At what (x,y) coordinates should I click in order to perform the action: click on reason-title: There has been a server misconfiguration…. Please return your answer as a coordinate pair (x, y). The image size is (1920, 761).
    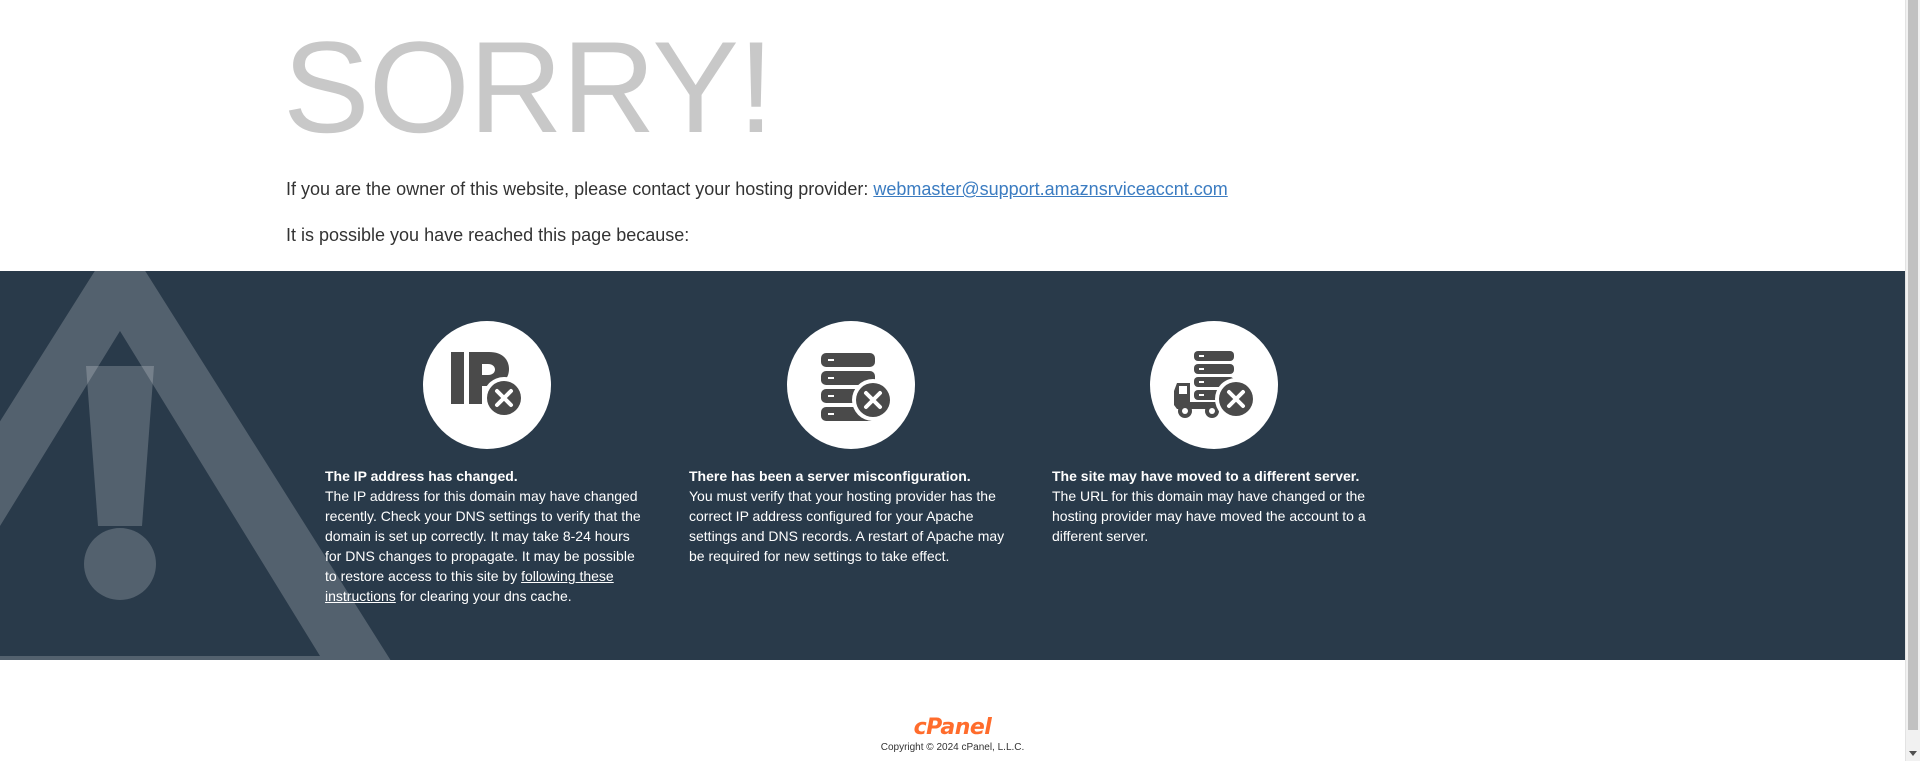
    Looking at the image, I should click on (830, 476).